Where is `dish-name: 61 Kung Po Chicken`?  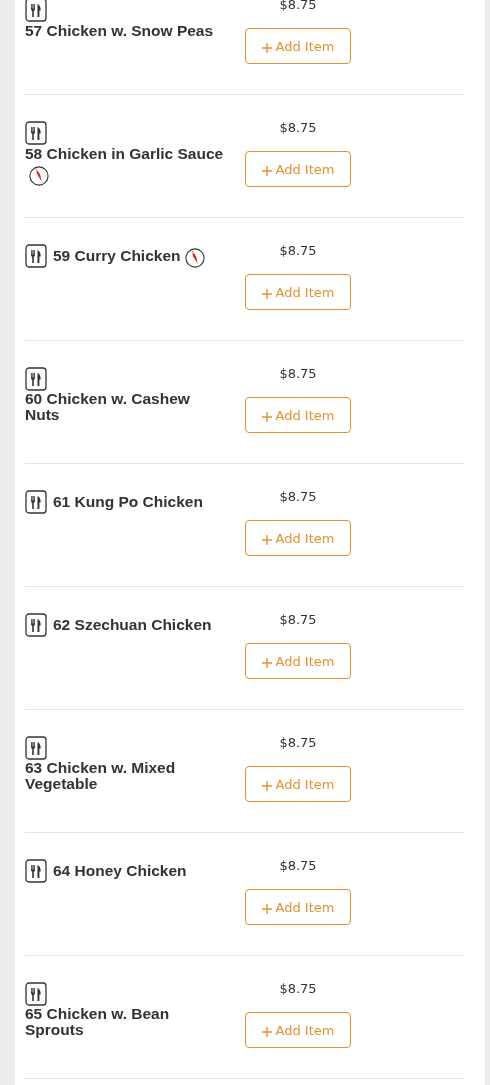 dish-name: 61 Kung Po Chicken is located at coordinates (128, 502).